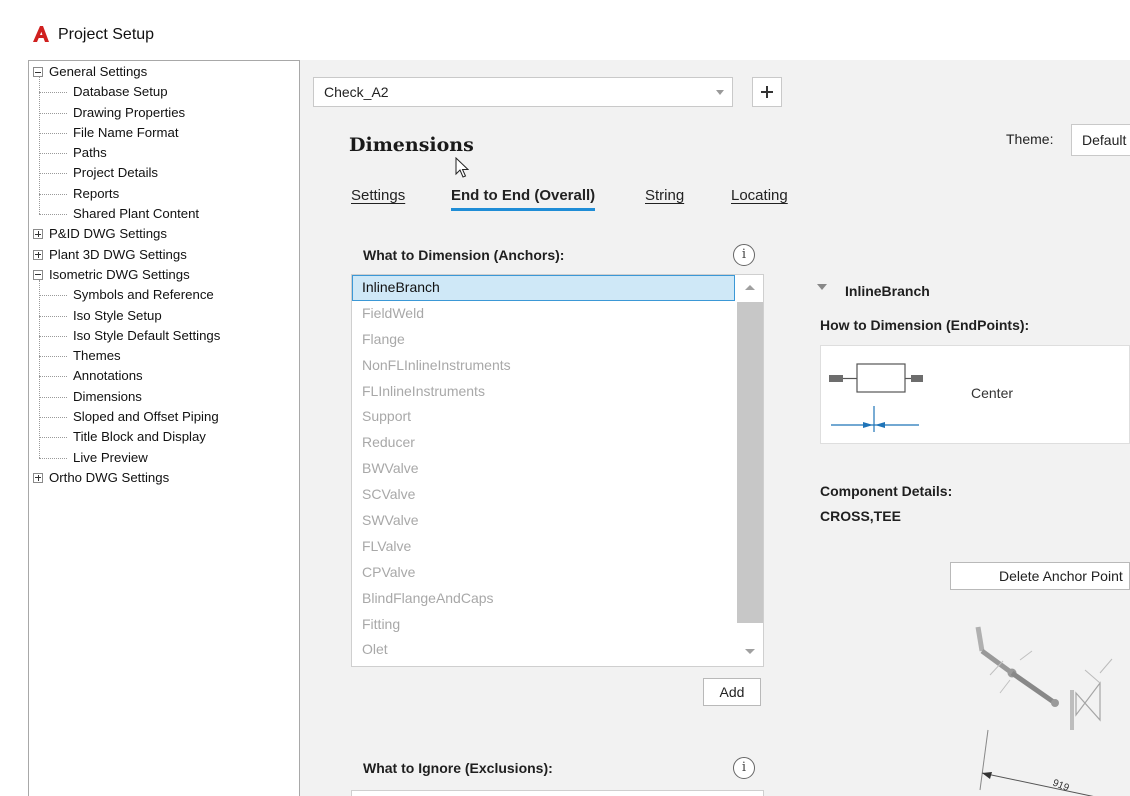 The width and height of the screenshot is (1130, 796). Describe the element at coordinates (523, 199) in the screenshot. I see `tab-end-to-end: End to End (Overall)` at that location.